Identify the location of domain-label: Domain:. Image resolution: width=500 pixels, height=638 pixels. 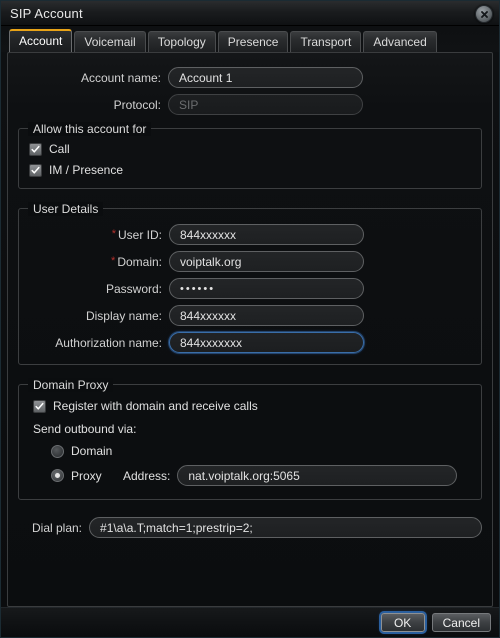
(139, 261).